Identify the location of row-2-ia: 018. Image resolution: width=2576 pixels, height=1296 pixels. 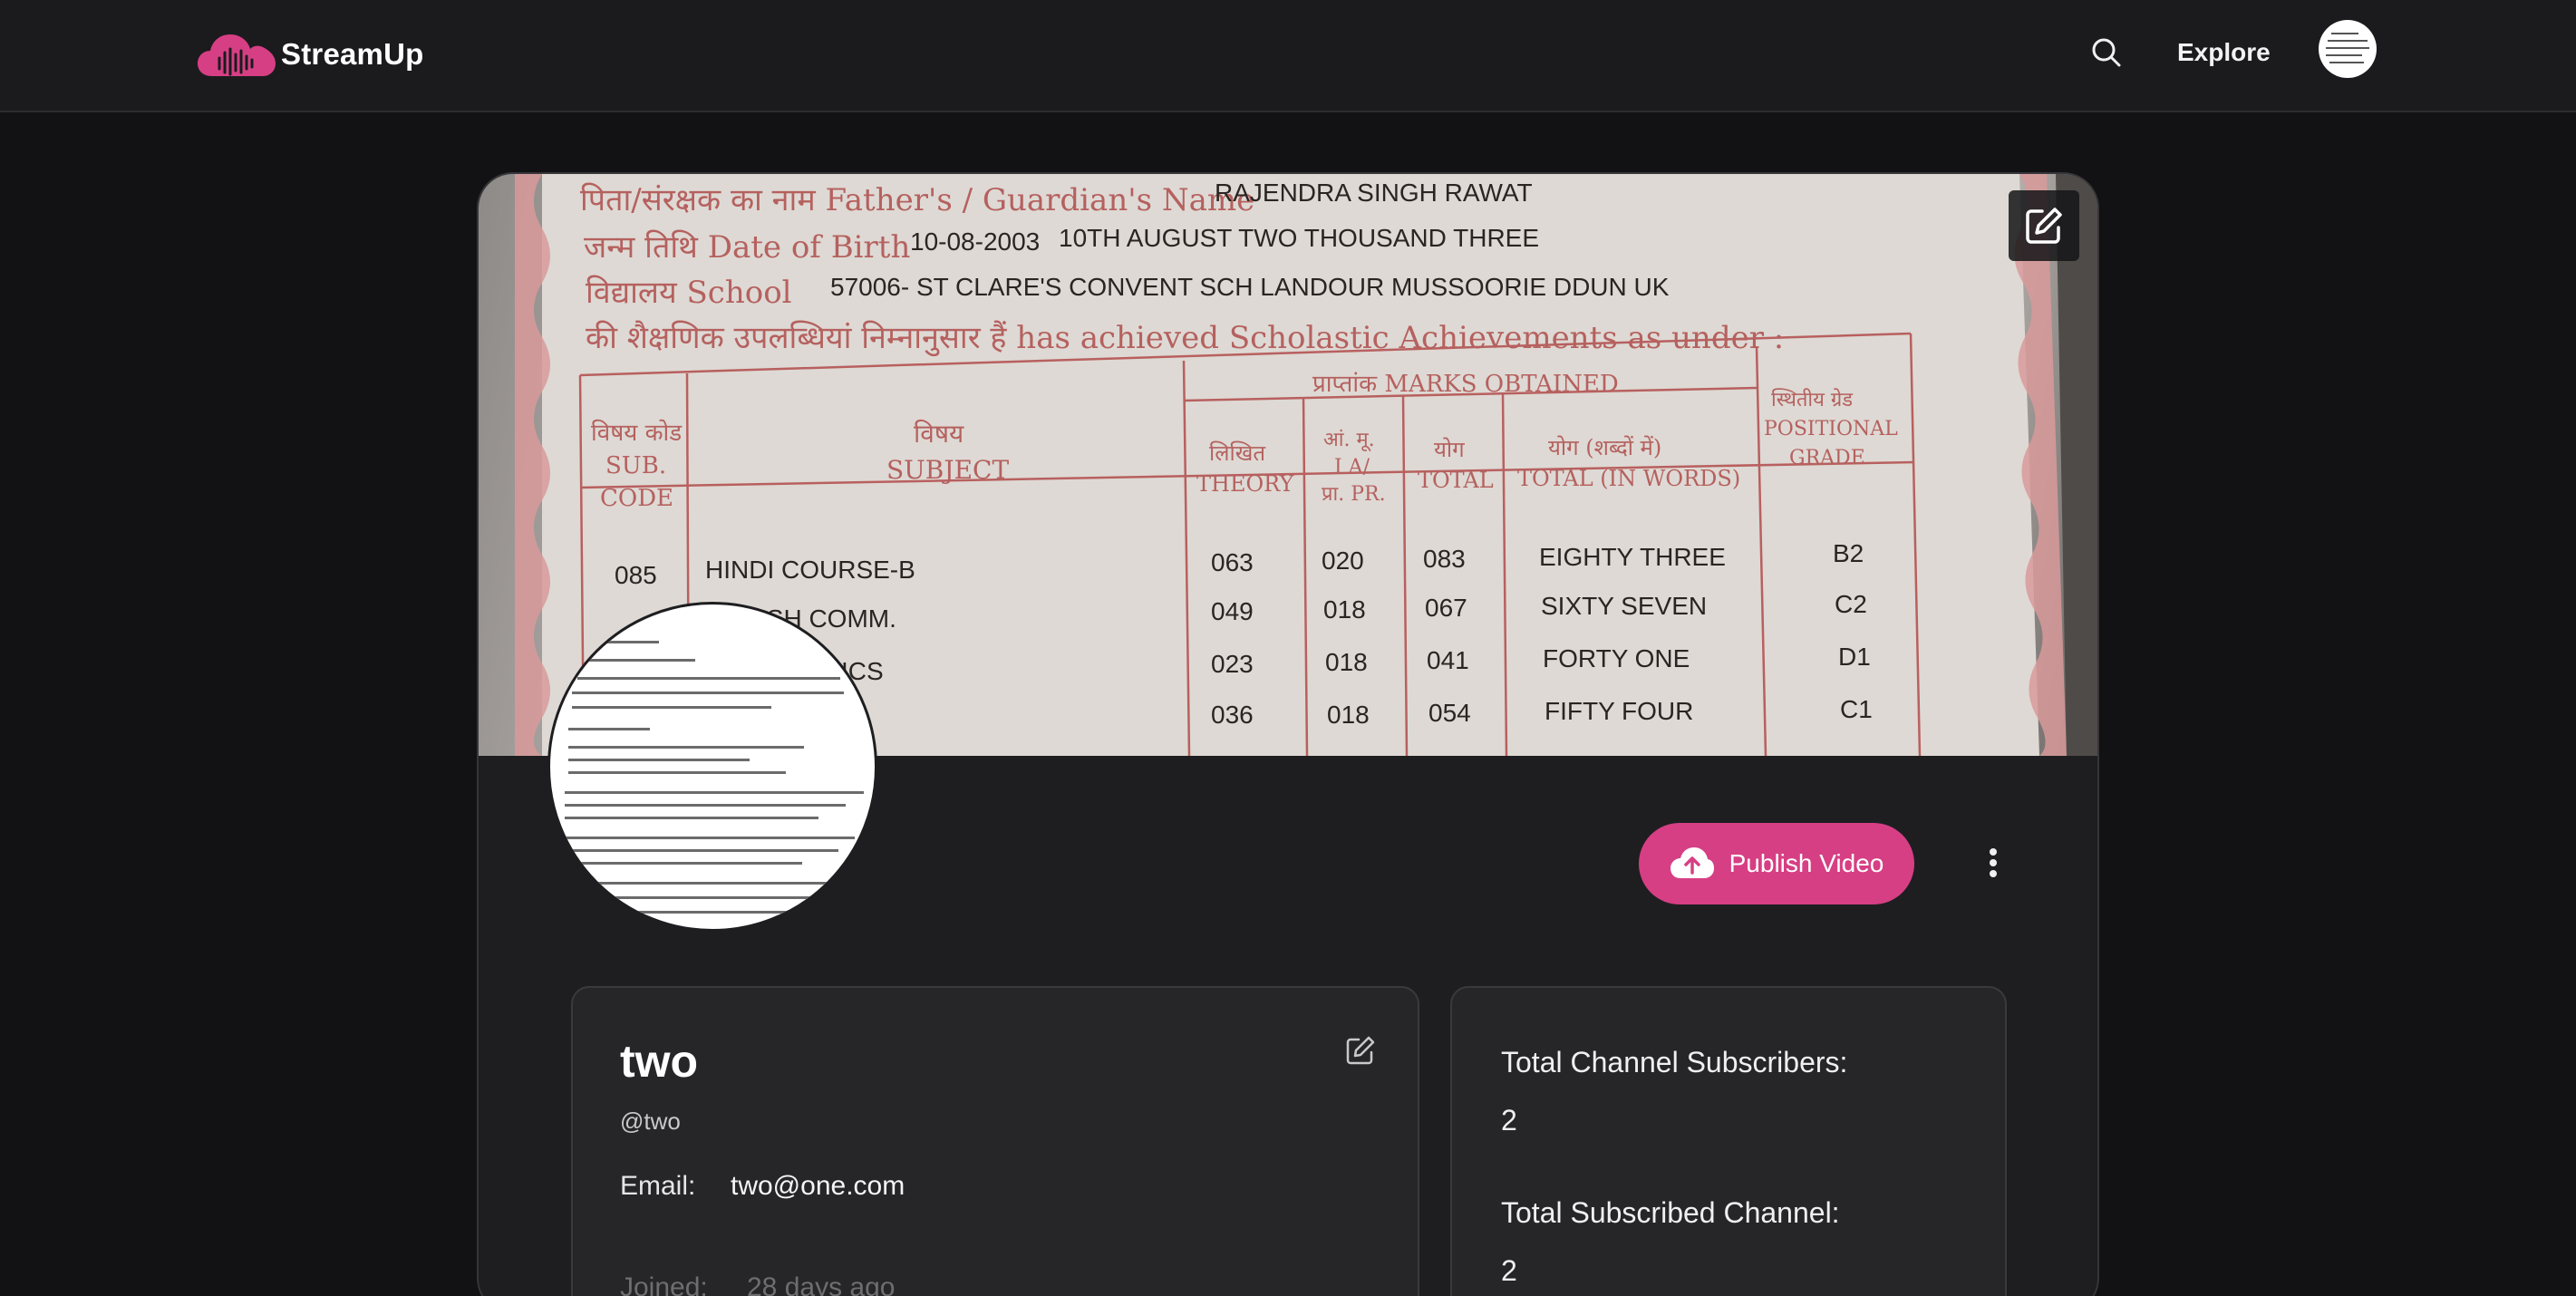
(1344, 609).